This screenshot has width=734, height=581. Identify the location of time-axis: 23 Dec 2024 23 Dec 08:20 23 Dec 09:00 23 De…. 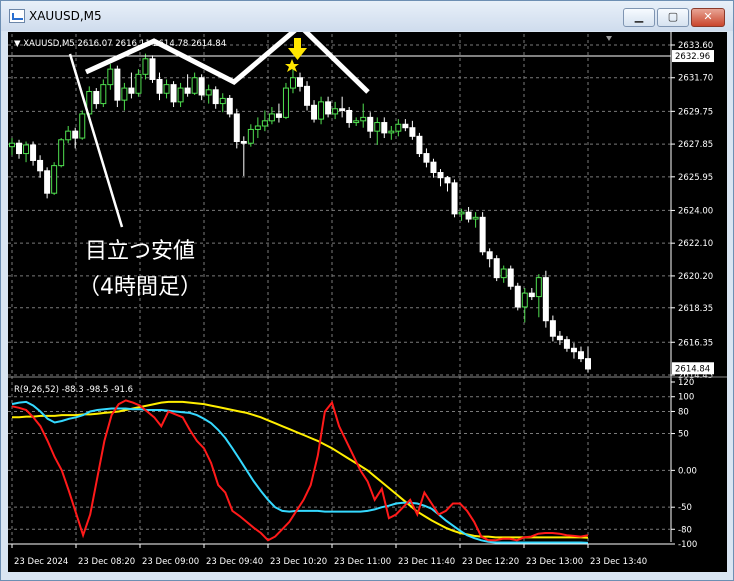
(339, 555).